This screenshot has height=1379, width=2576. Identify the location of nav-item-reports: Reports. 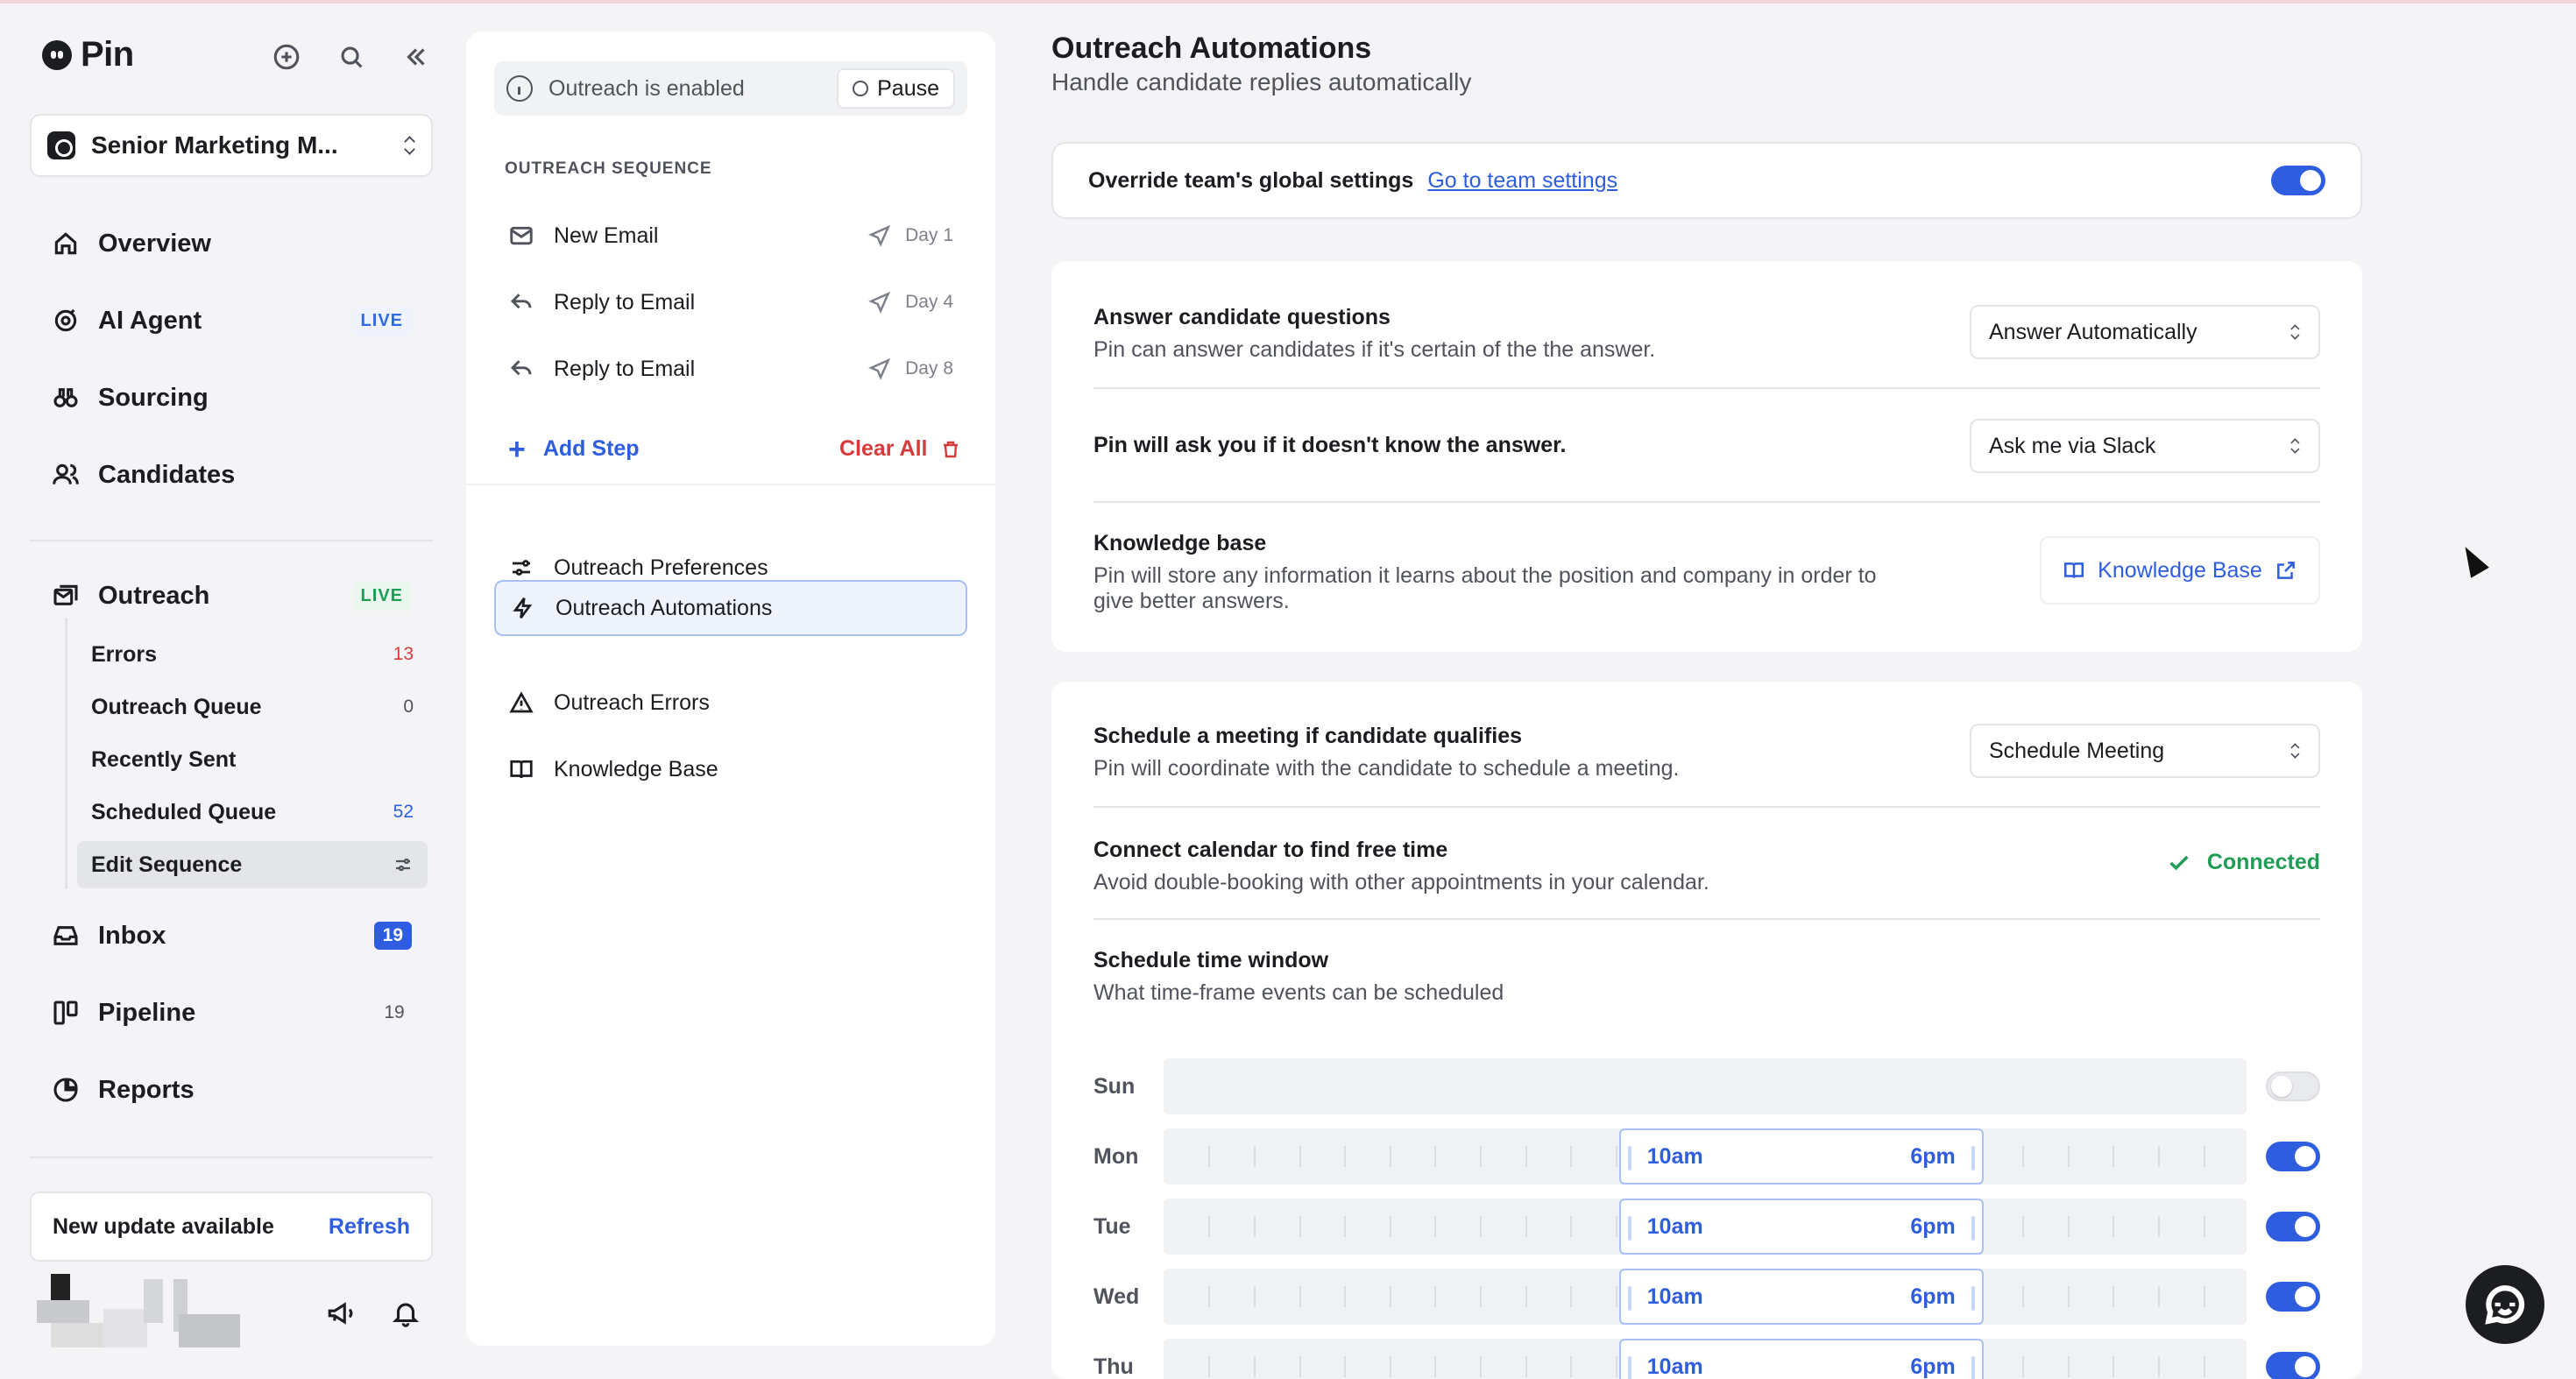
(231, 1090).